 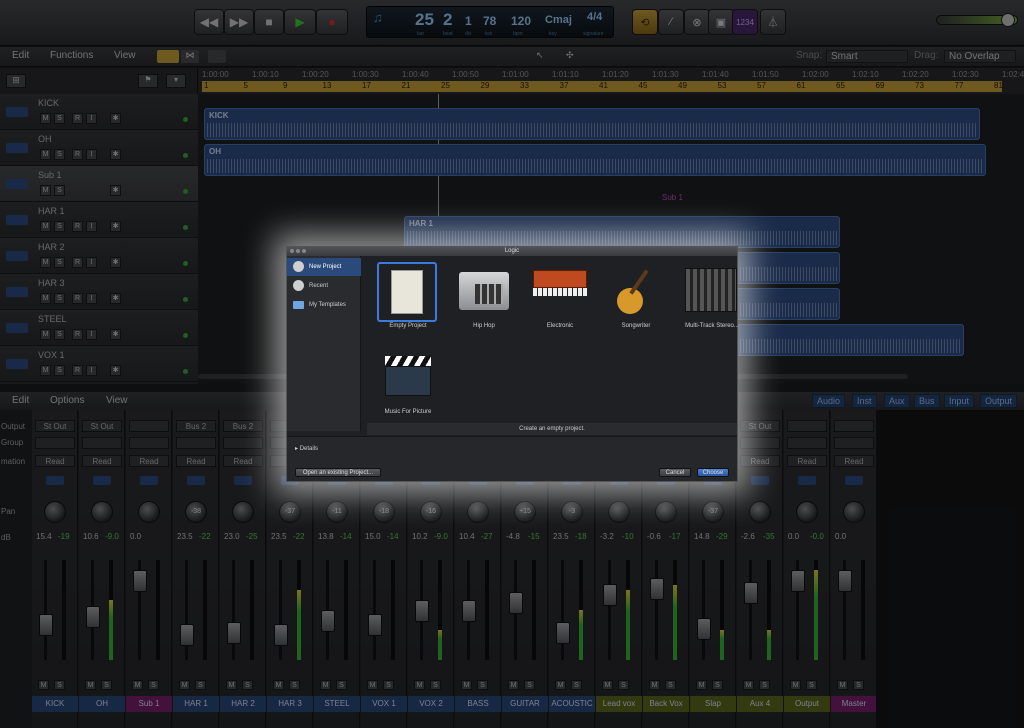 I want to click on folder-icon, so click(x=298, y=305).